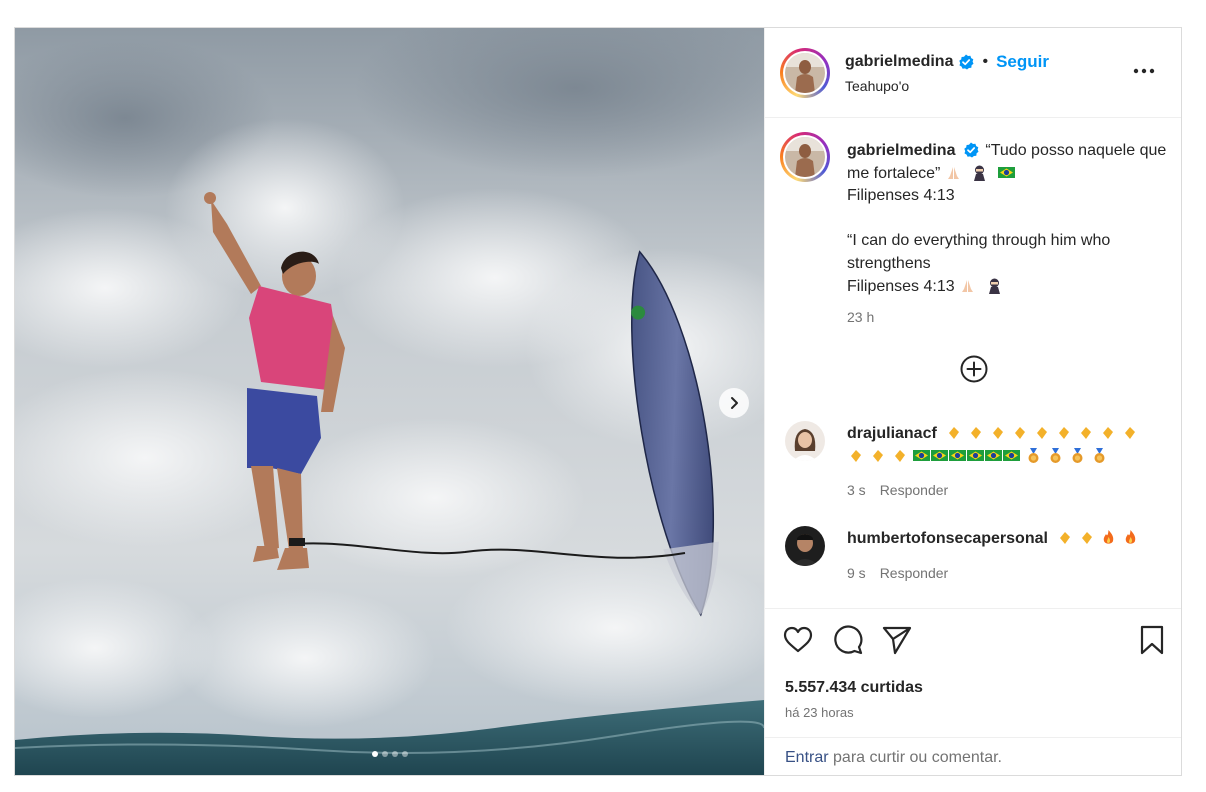 This screenshot has width=1206, height=792. What do you see at coordinates (798, 640) in the screenshot?
I see `like-heart-icon` at bounding box center [798, 640].